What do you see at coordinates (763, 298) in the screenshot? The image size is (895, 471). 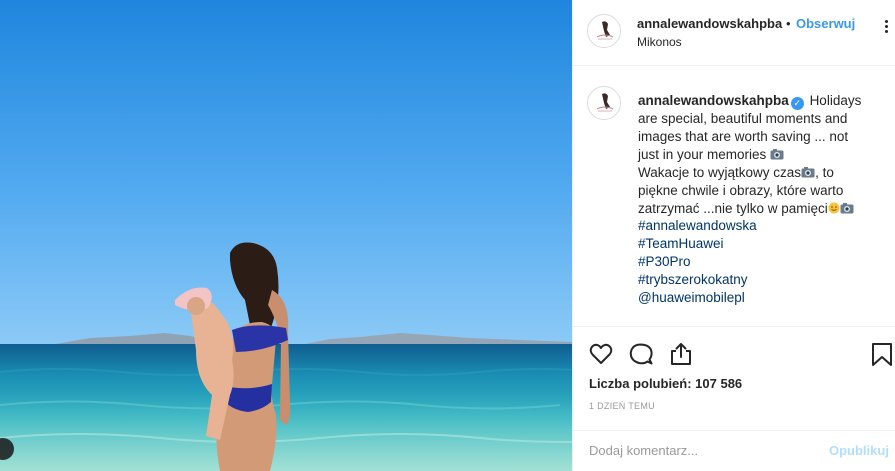 I see `mention-link: @huaweimobilepl` at bounding box center [763, 298].